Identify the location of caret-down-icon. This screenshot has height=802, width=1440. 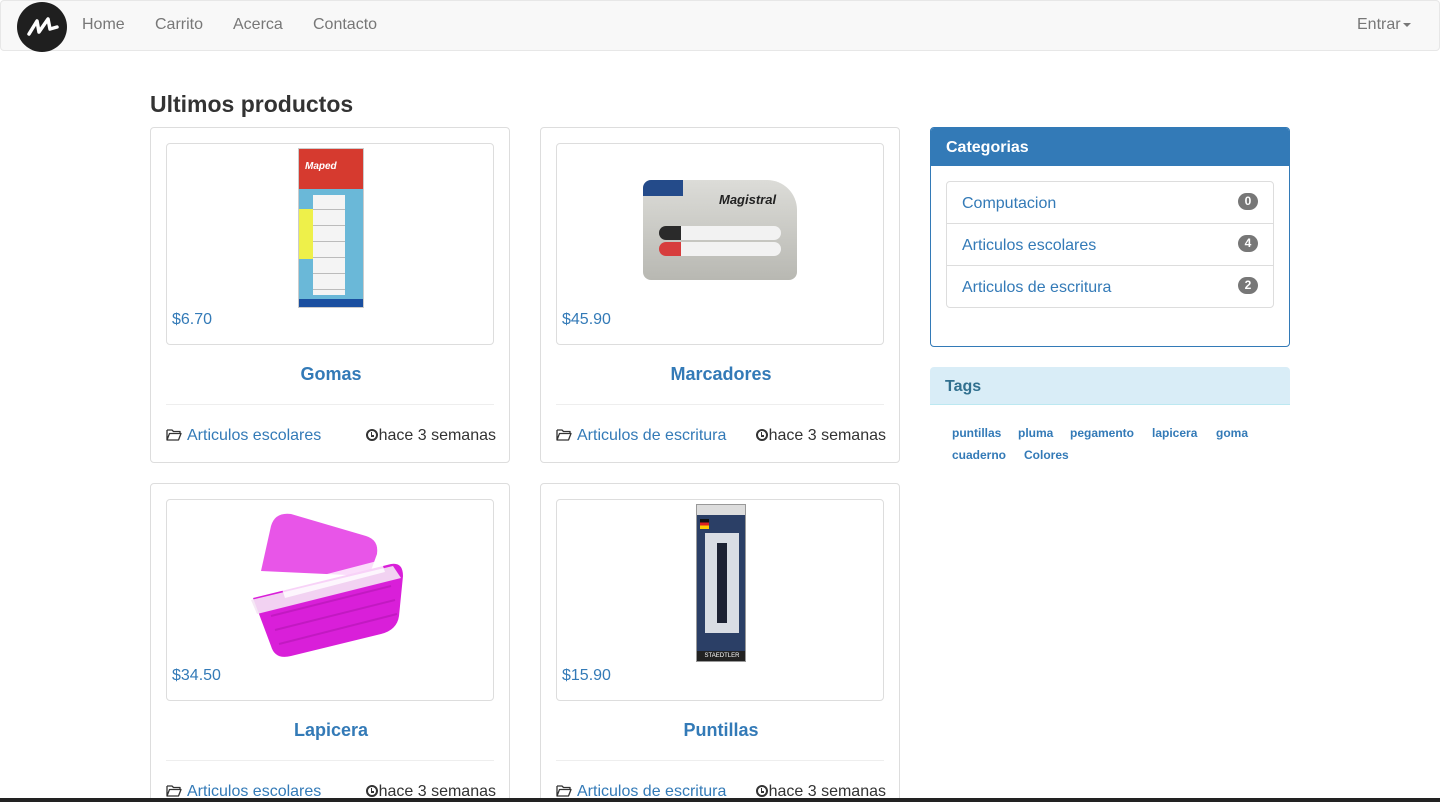
(1406, 24).